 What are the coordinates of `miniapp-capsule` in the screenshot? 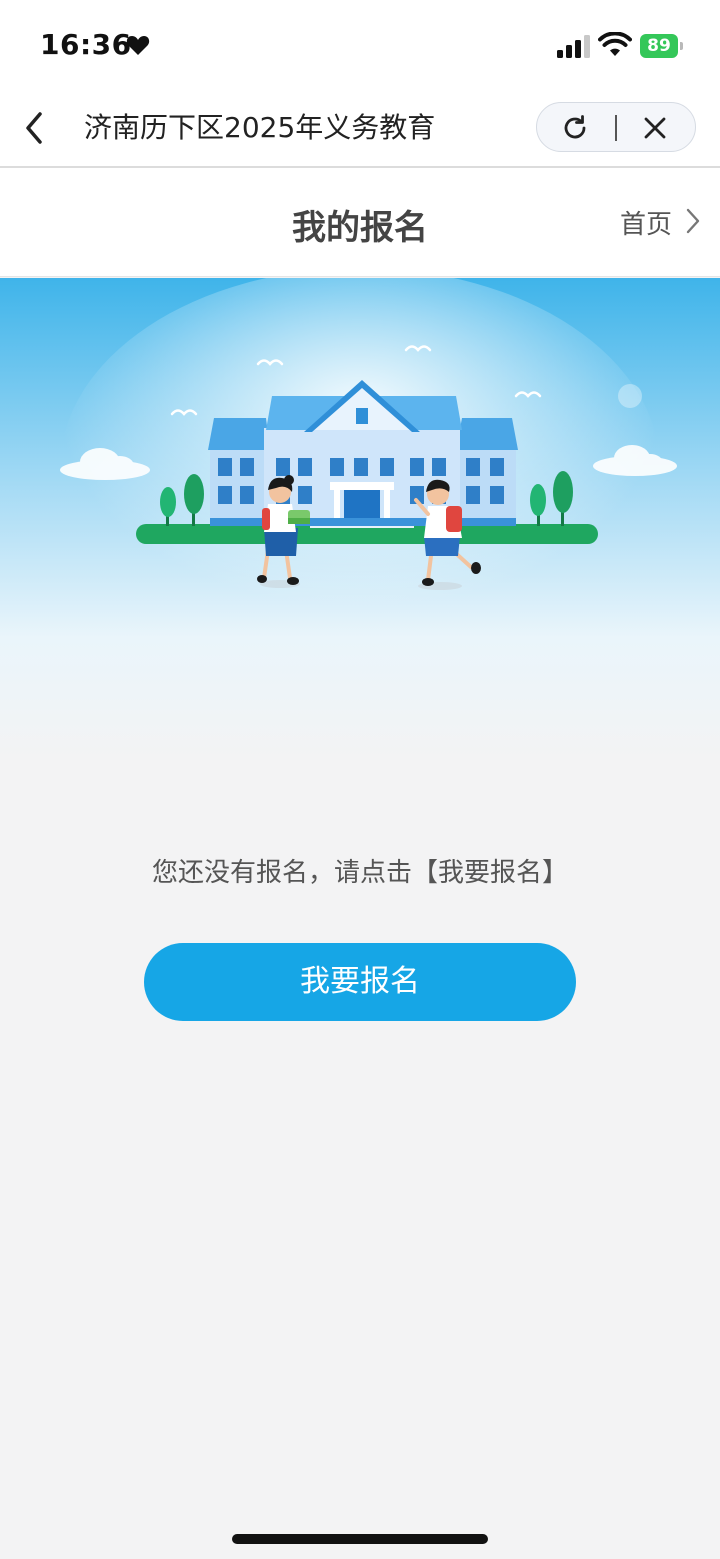 It's located at (616, 127).